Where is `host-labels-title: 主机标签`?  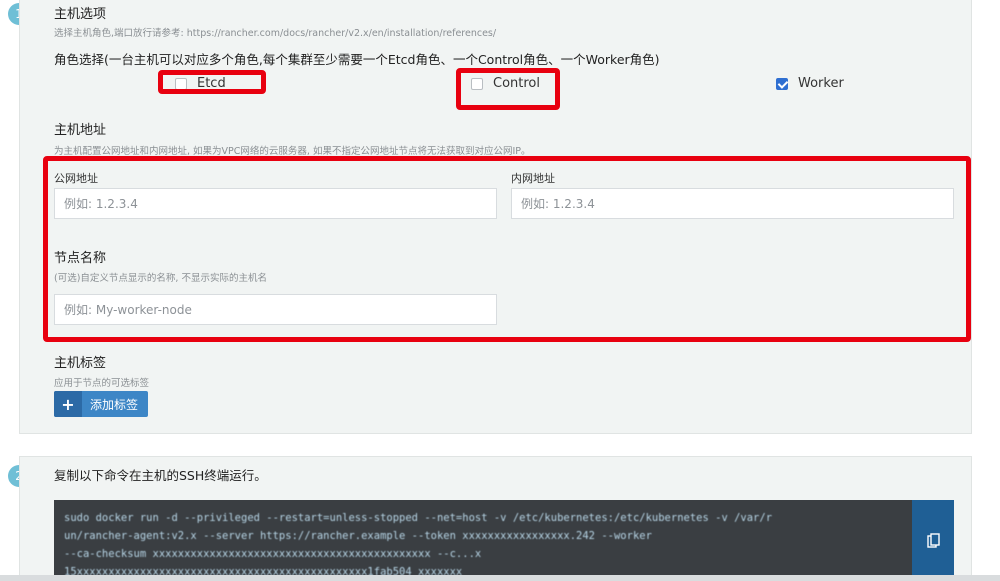
host-labels-title: 主机标签 is located at coordinates (80, 363).